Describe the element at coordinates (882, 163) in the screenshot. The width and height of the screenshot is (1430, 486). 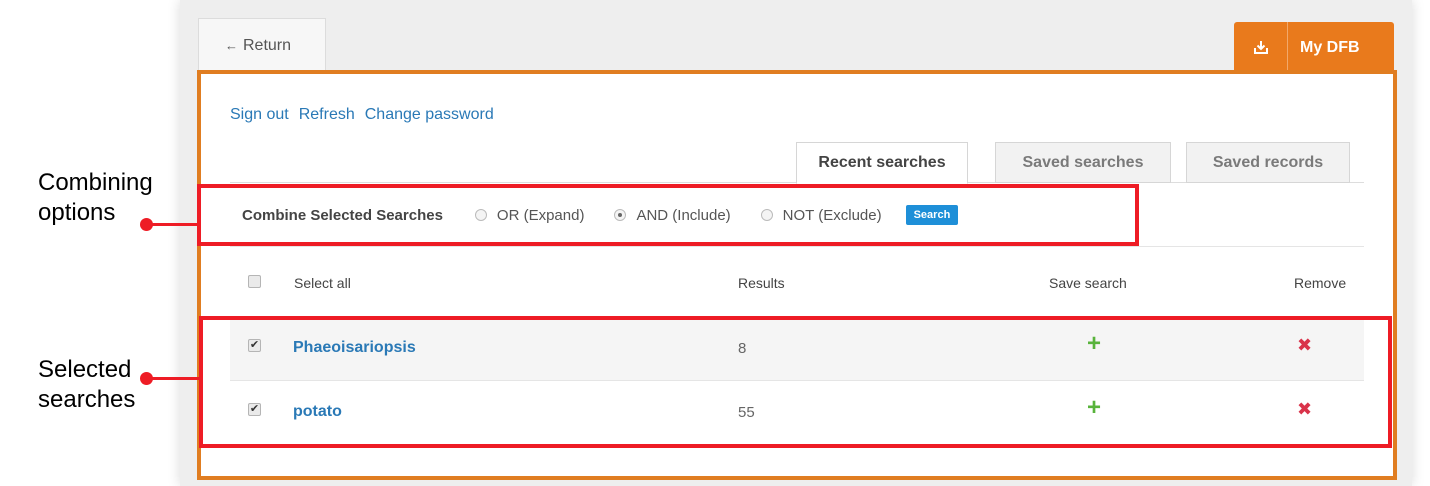
I see `tab-recent-searches: Recent searches` at that location.